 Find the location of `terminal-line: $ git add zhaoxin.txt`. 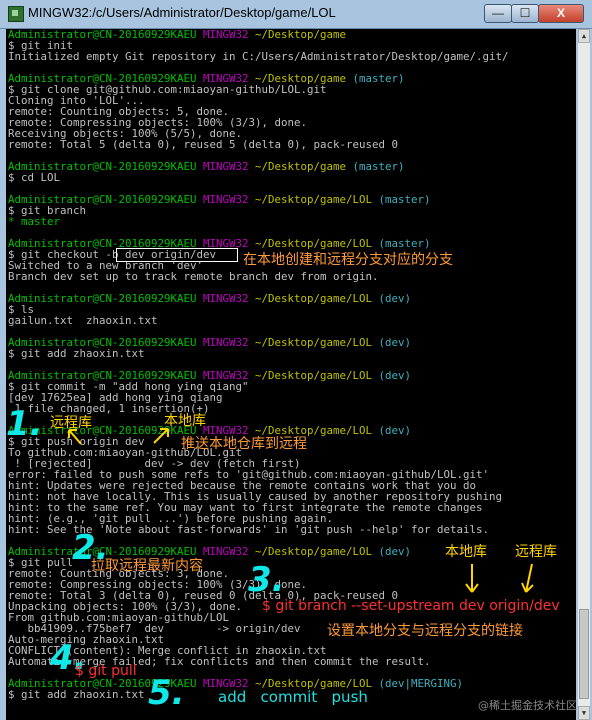

terminal-line: $ git add zhaoxin.txt is located at coordinates (258, 353).